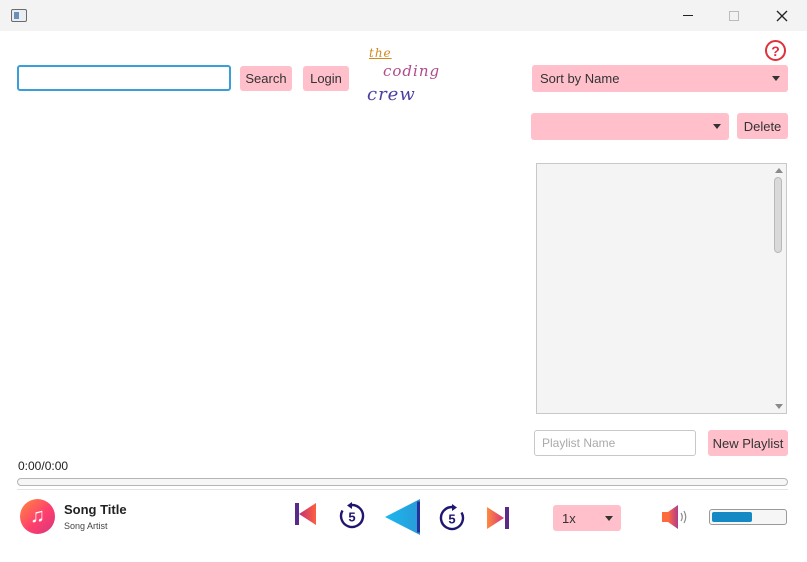 This screenshot has height=562, width=807. I want to click on login-button: Login, so click(326, 78).